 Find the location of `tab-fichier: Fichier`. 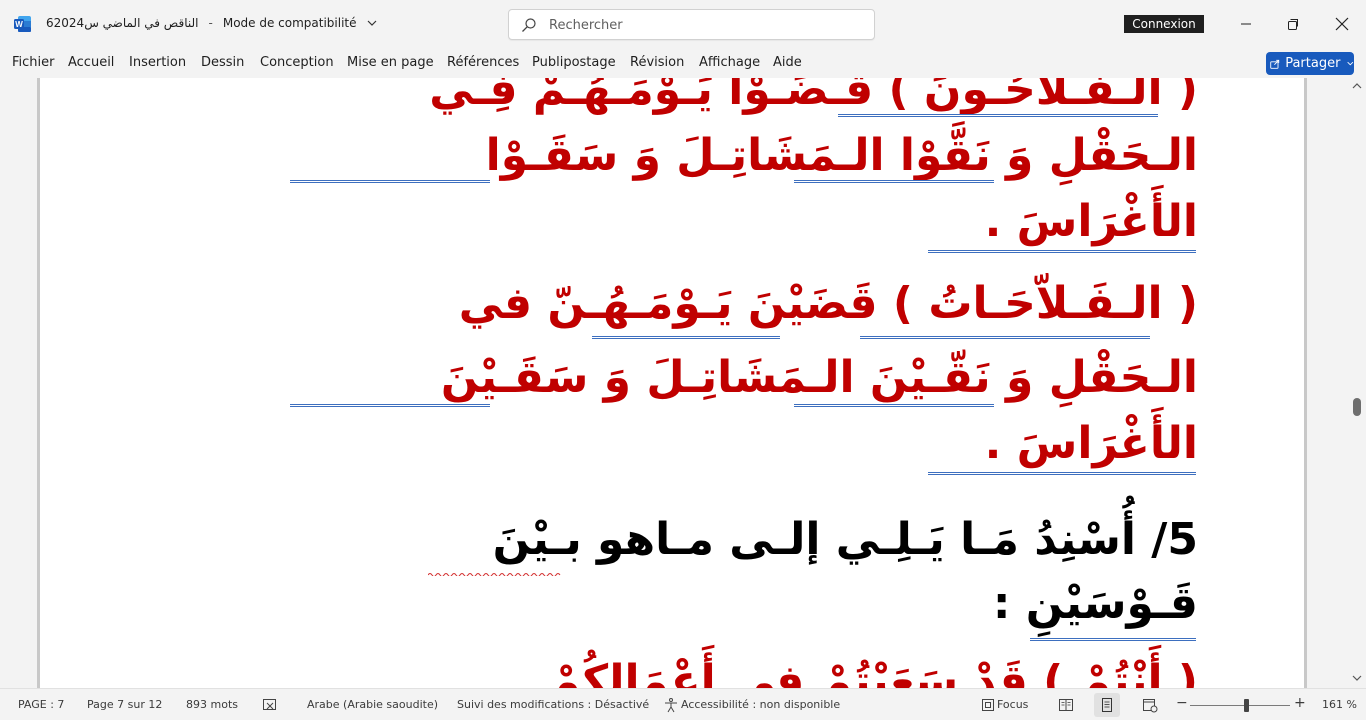

tab-fichier: Fichier is located at coordinates (33, 62).